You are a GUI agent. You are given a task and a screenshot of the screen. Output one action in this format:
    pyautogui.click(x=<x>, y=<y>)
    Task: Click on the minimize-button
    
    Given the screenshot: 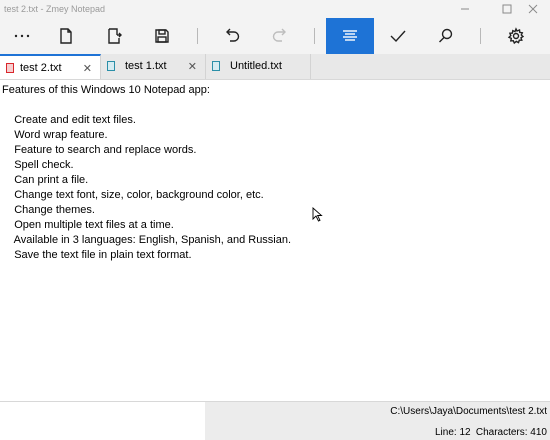 What is the action you would take?
    pyautogui.click(x=465, y=9)
    